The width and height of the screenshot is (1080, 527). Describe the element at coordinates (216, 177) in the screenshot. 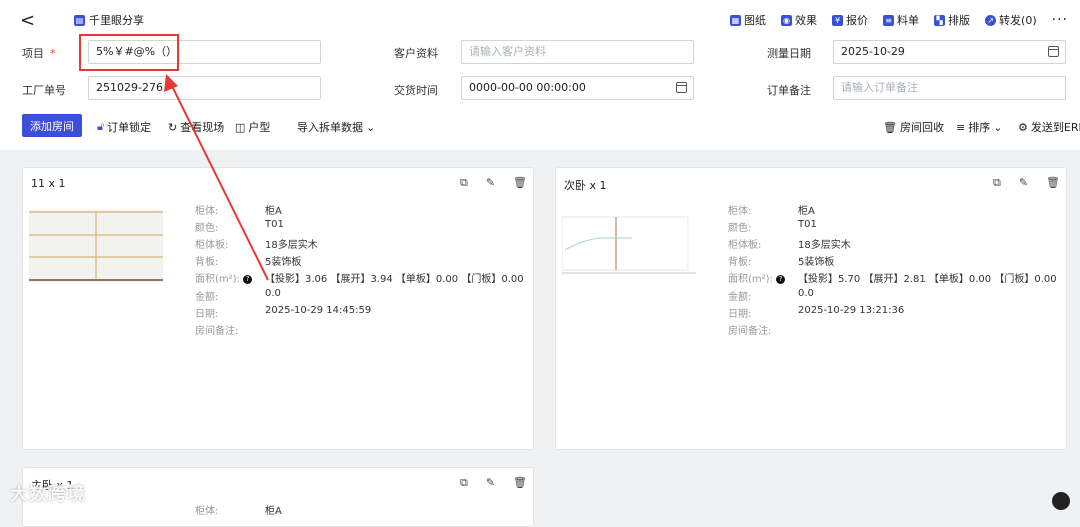

I see `annotation-arrow` at that location.